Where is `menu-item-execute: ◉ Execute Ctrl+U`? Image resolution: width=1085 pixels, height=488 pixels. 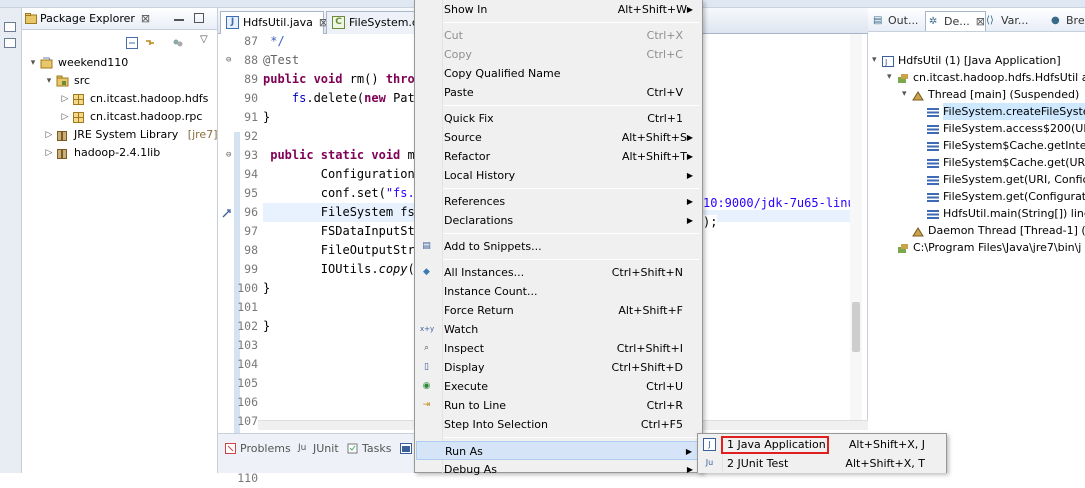
menu-item-execute: ◉ Execute Ctrl+U is located at coordinates (558, 386).